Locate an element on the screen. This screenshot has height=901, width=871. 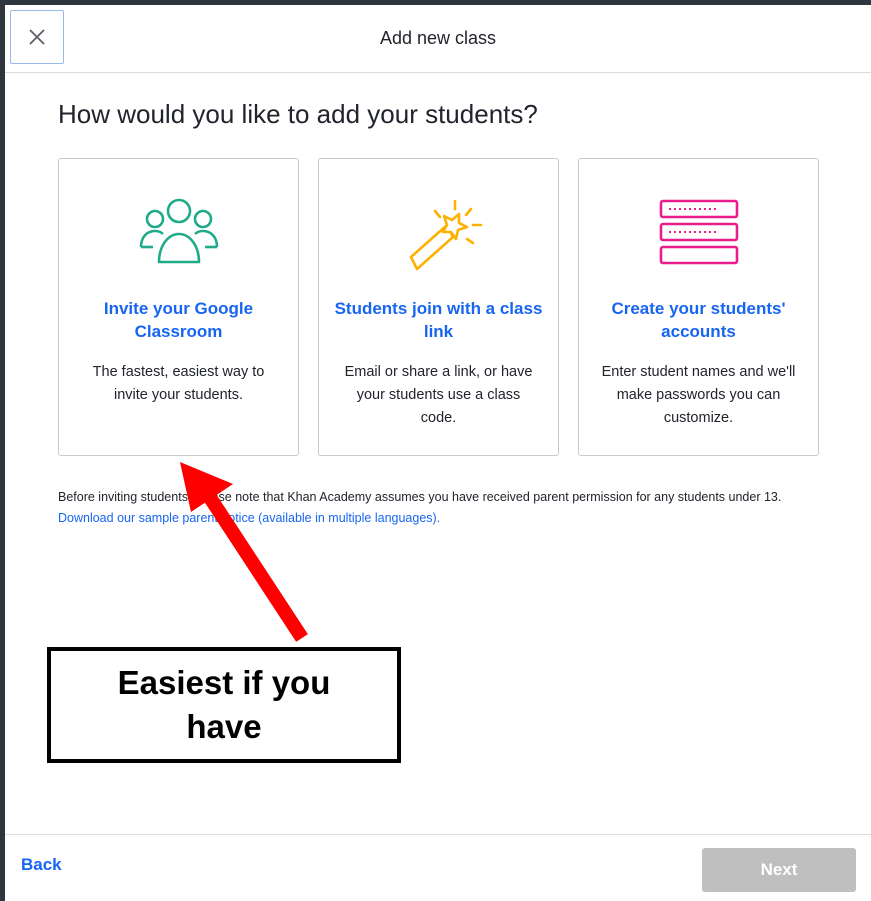
modal-header: Add new class is located at coordinates (438, 39).